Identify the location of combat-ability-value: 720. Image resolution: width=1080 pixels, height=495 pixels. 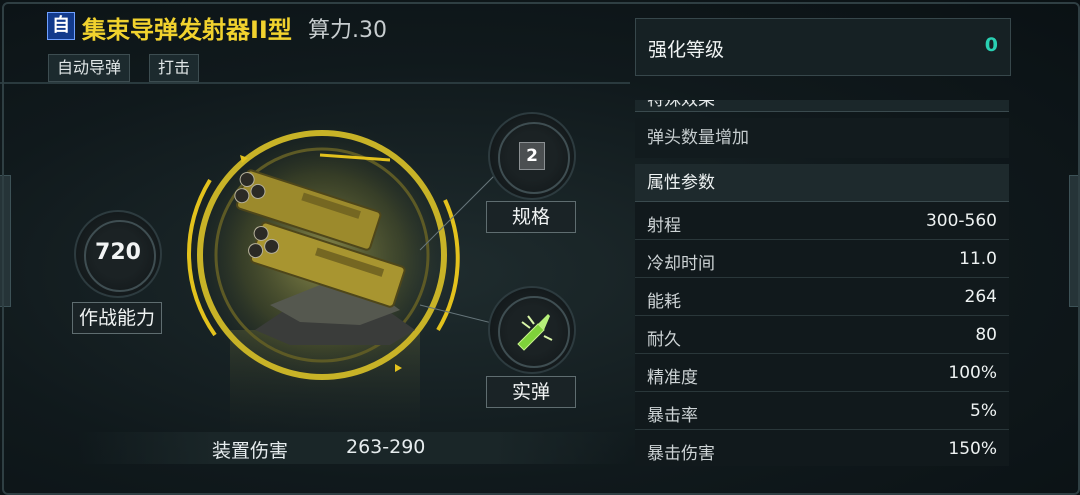
(118, 252).